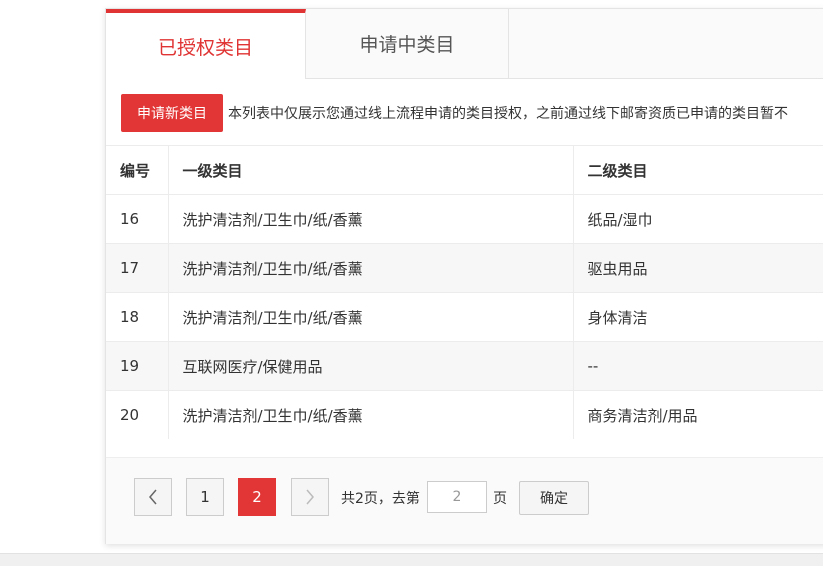 This screenshot has height=566, width=823. I want to click on tab-pending: 申请中类目, so click(407, 43).